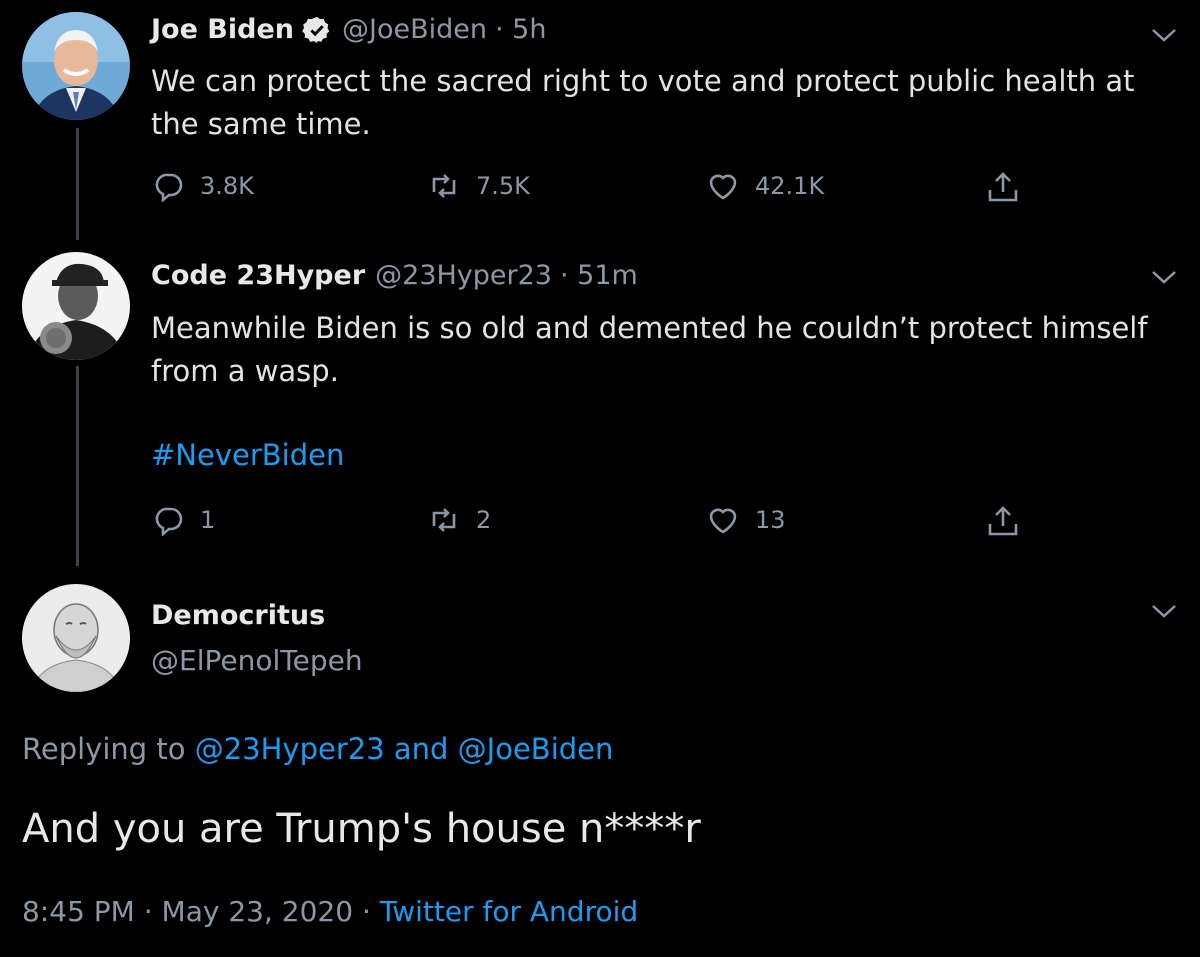  I want to click on author-handle: @JoeBiden, so click(414, 29).